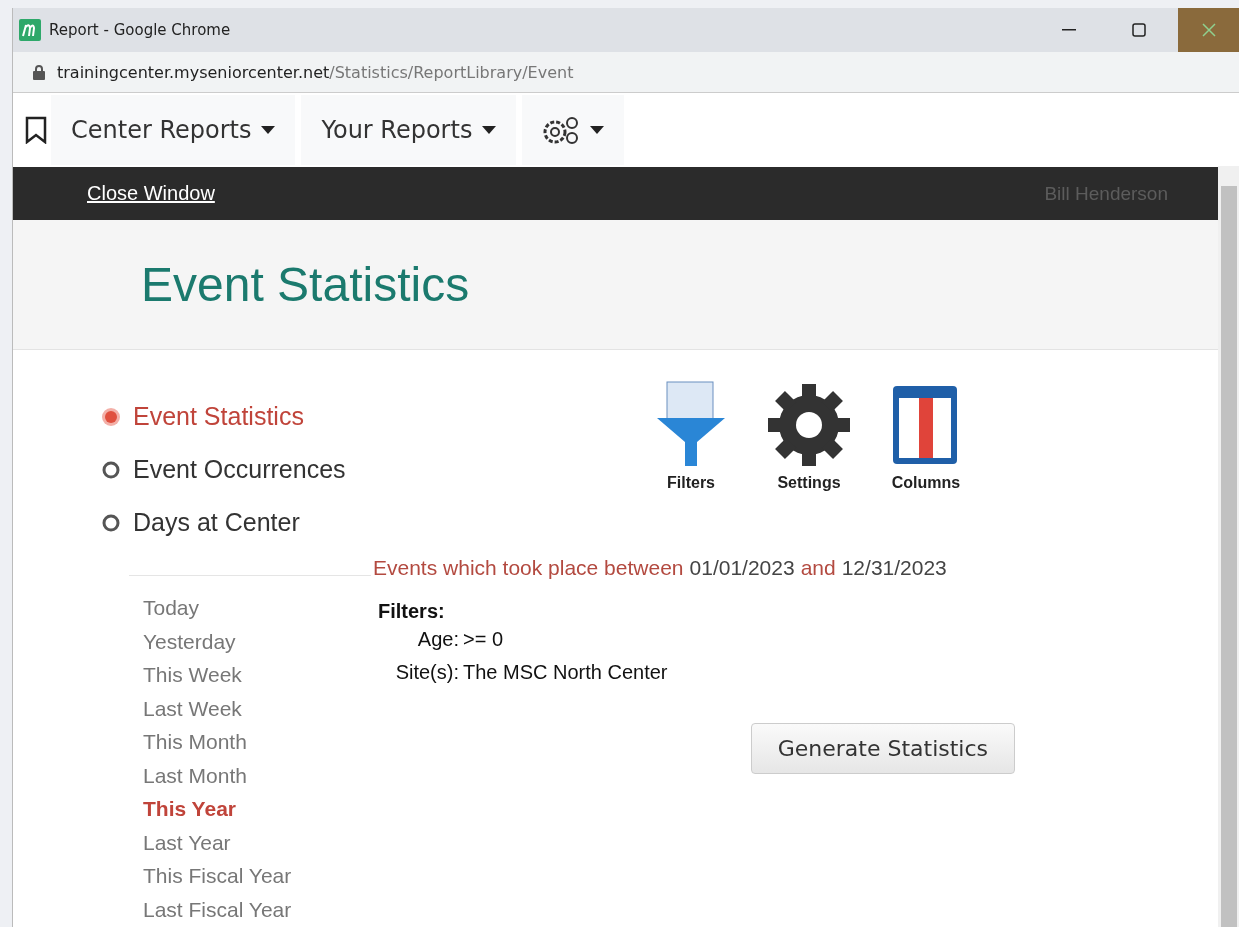 The image size is (1239, 927). What do you see at coordinates (882, 748) in the screenshot?
I see `generate-statistics-button: Generate Statistics` at bounding box center [882, 748].